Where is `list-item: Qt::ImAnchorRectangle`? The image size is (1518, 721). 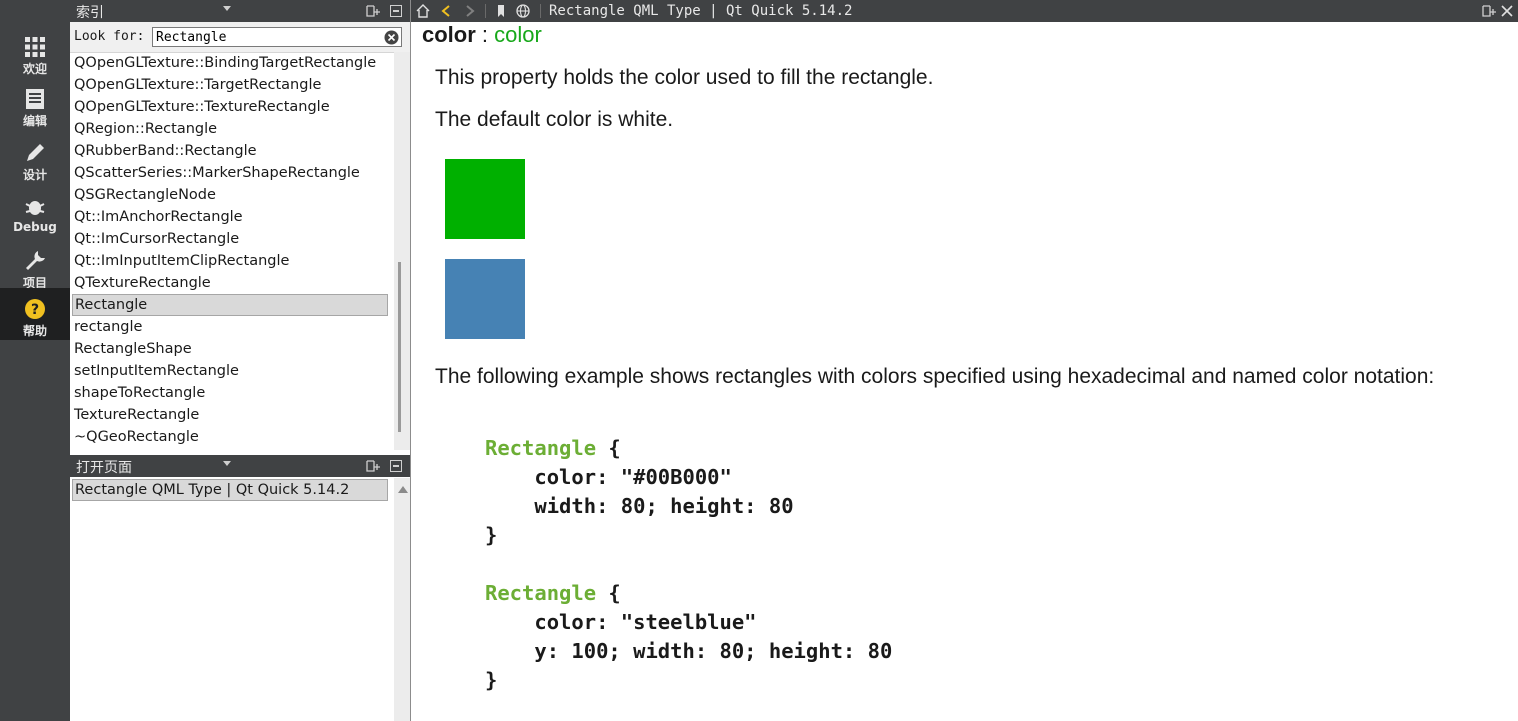
list-item: Qt::ImAnchorRectangle is located at coordinates (230, 217).